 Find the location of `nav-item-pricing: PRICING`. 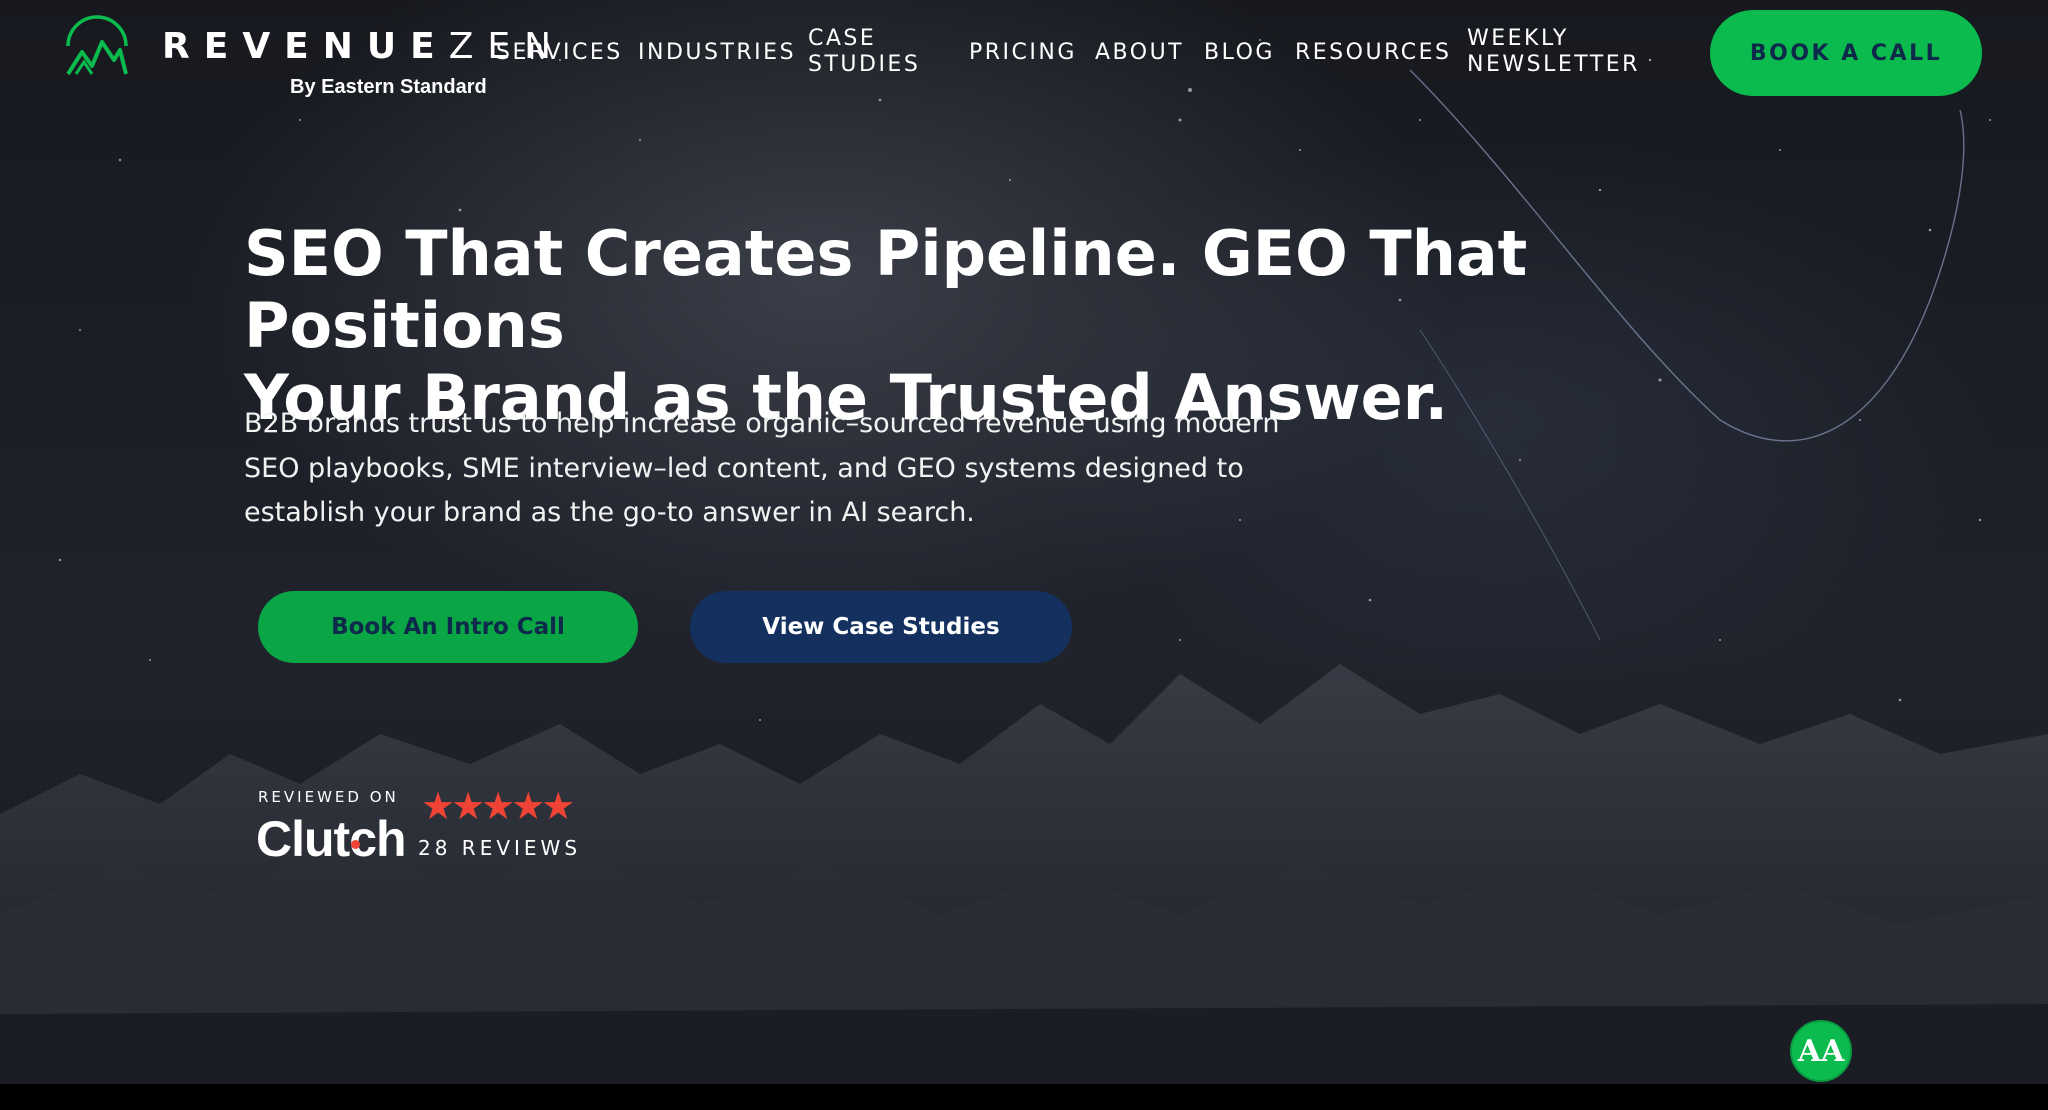

nav-item-pricing: PRICING is located at coordinates (1023, 53).